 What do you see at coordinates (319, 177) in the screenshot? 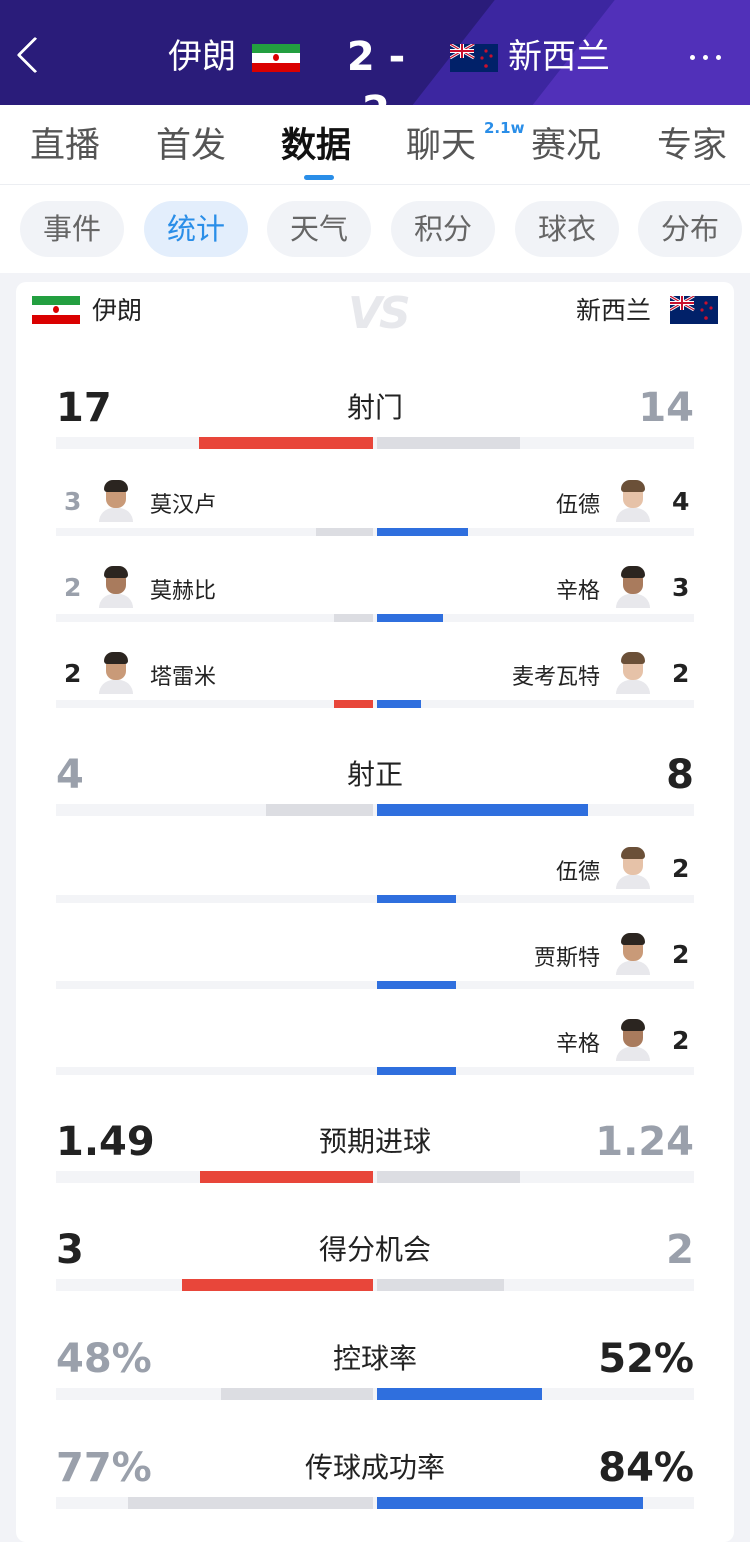
I see `active-tab-indicator` at bounding box center [319, 177].